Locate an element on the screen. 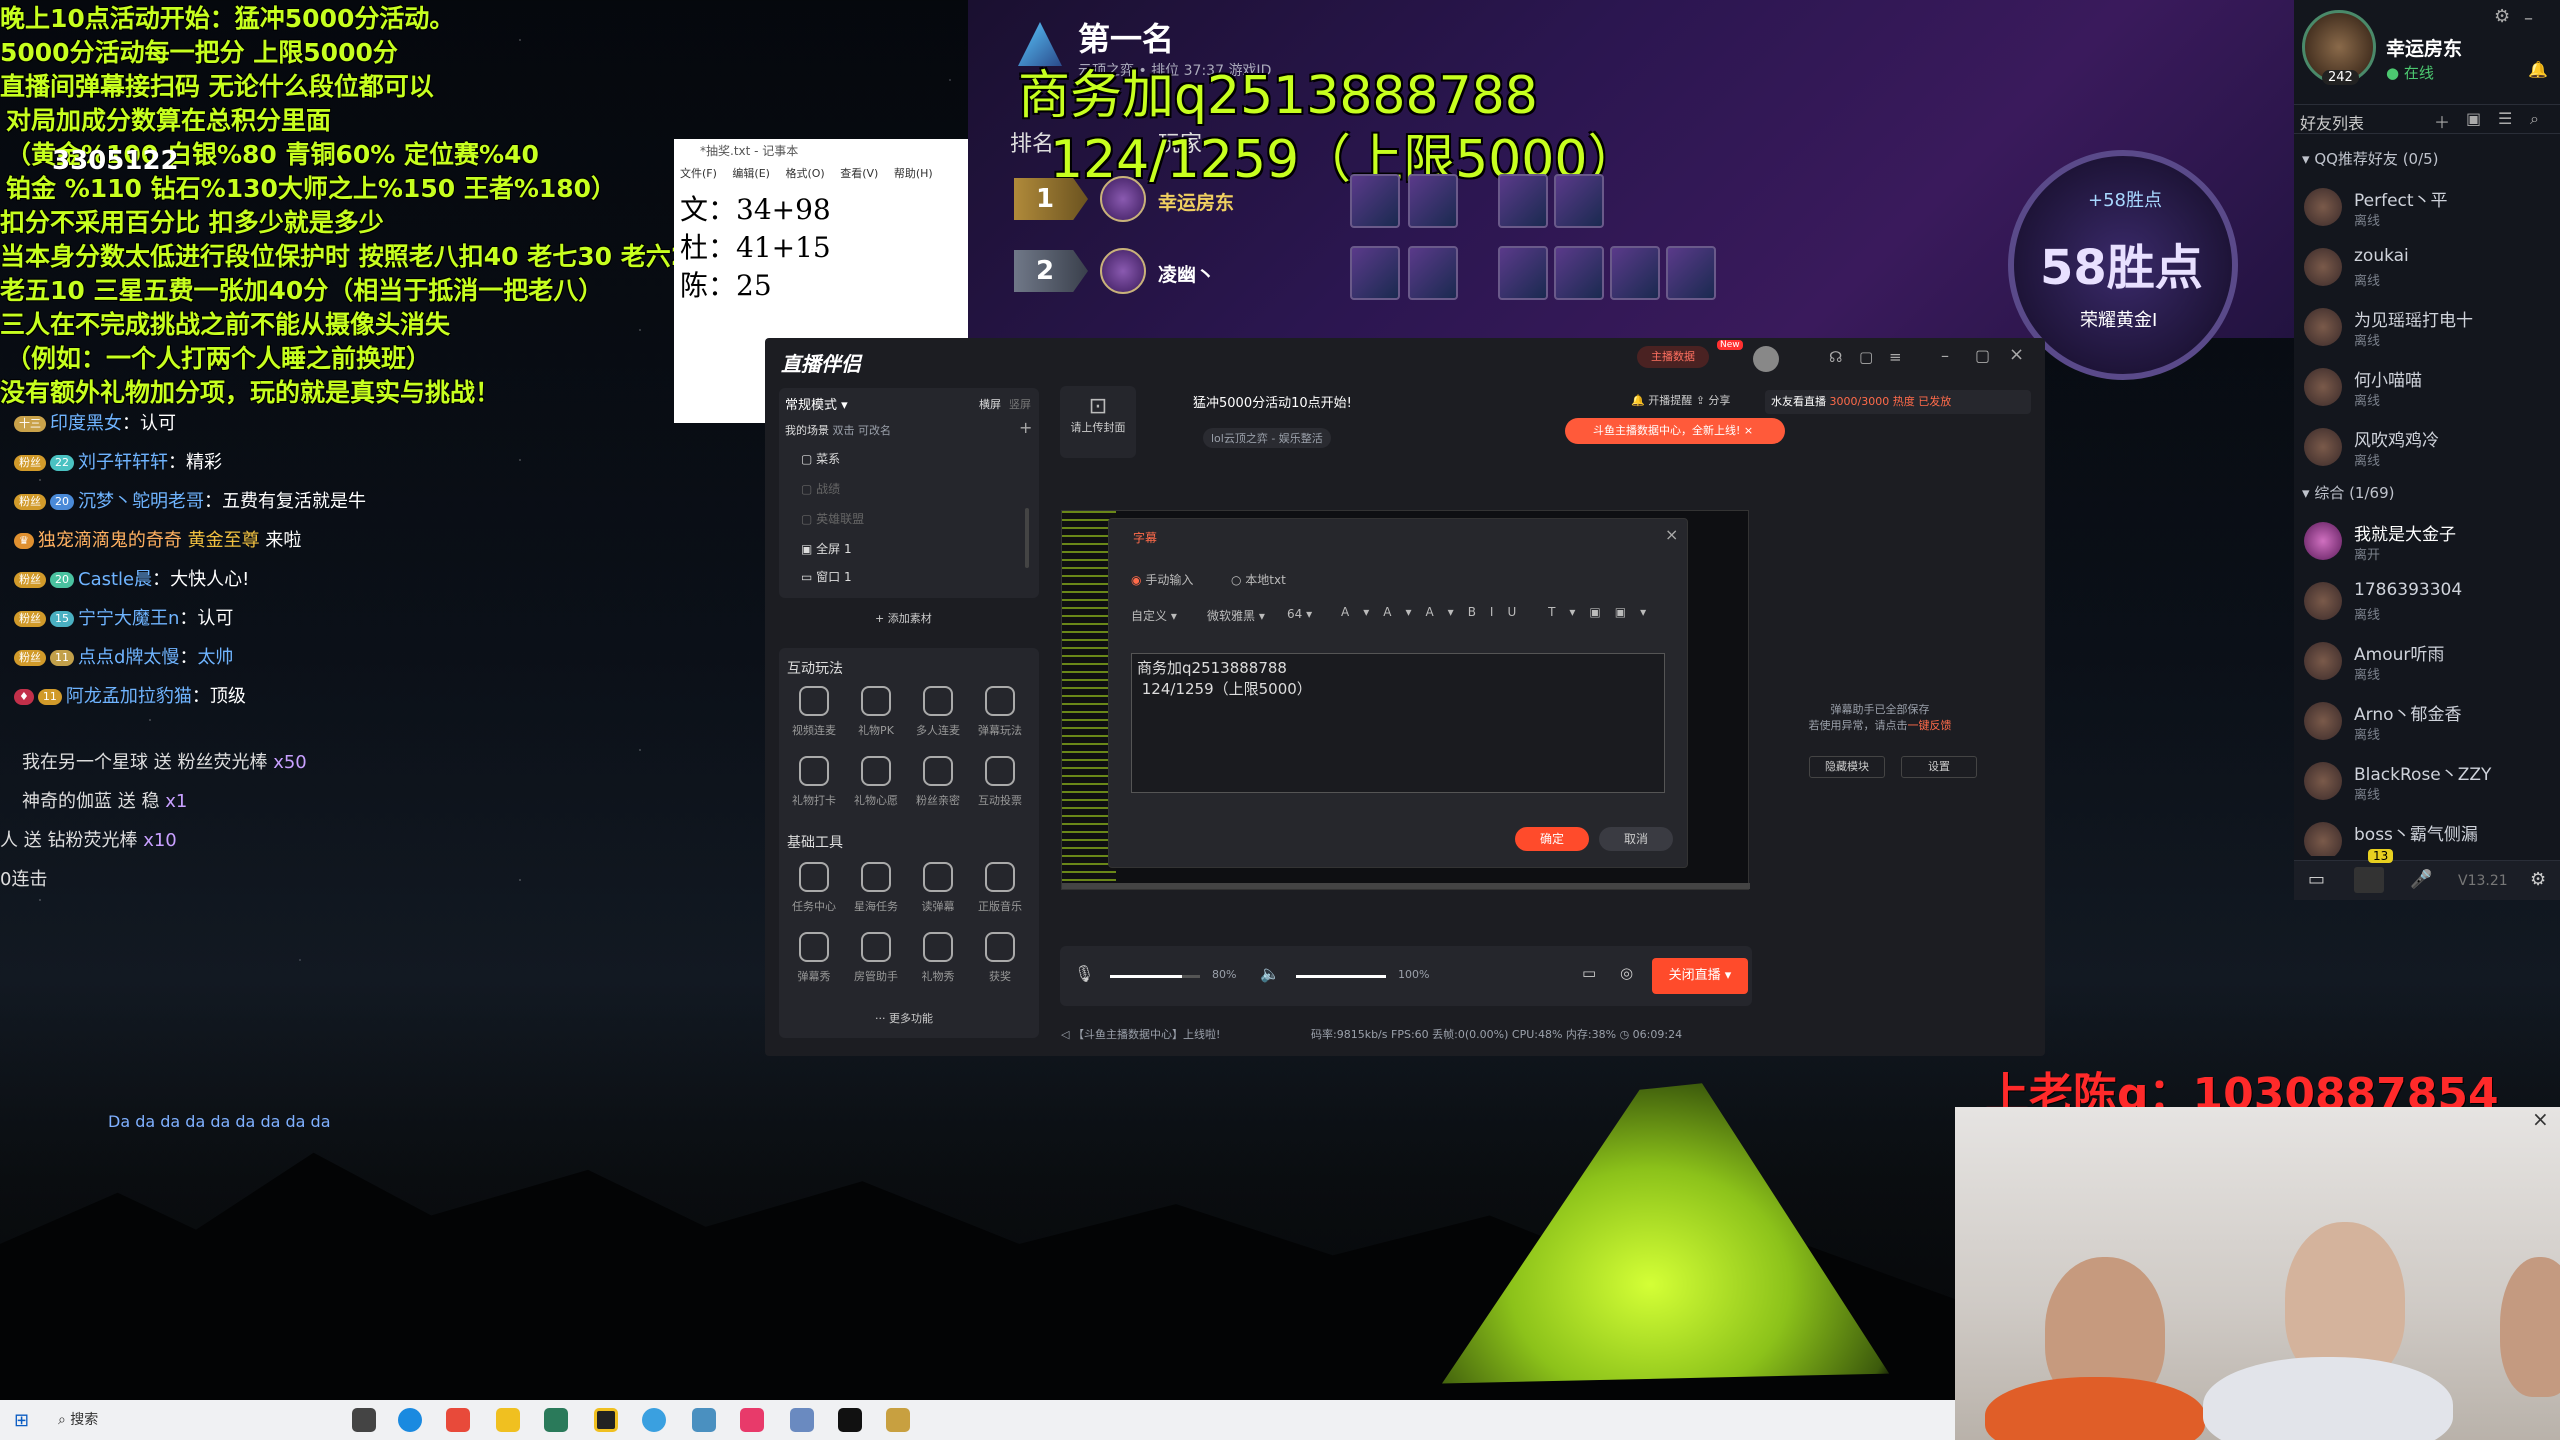  chat-icon: ▭ is located at coordinates (2316, 879).